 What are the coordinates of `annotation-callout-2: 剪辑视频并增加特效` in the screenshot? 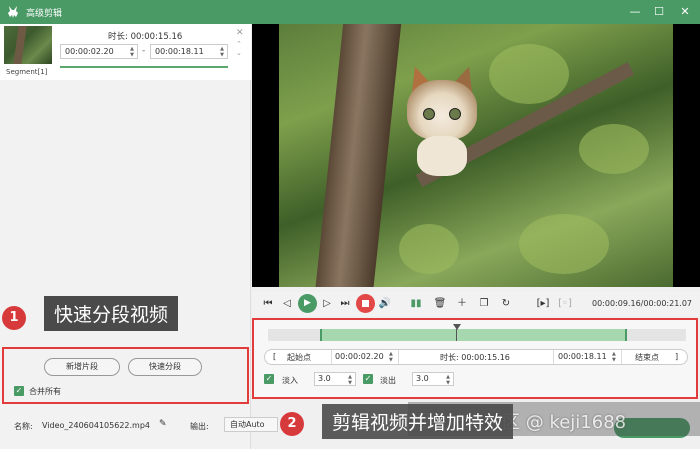 It's located at (418, 421).